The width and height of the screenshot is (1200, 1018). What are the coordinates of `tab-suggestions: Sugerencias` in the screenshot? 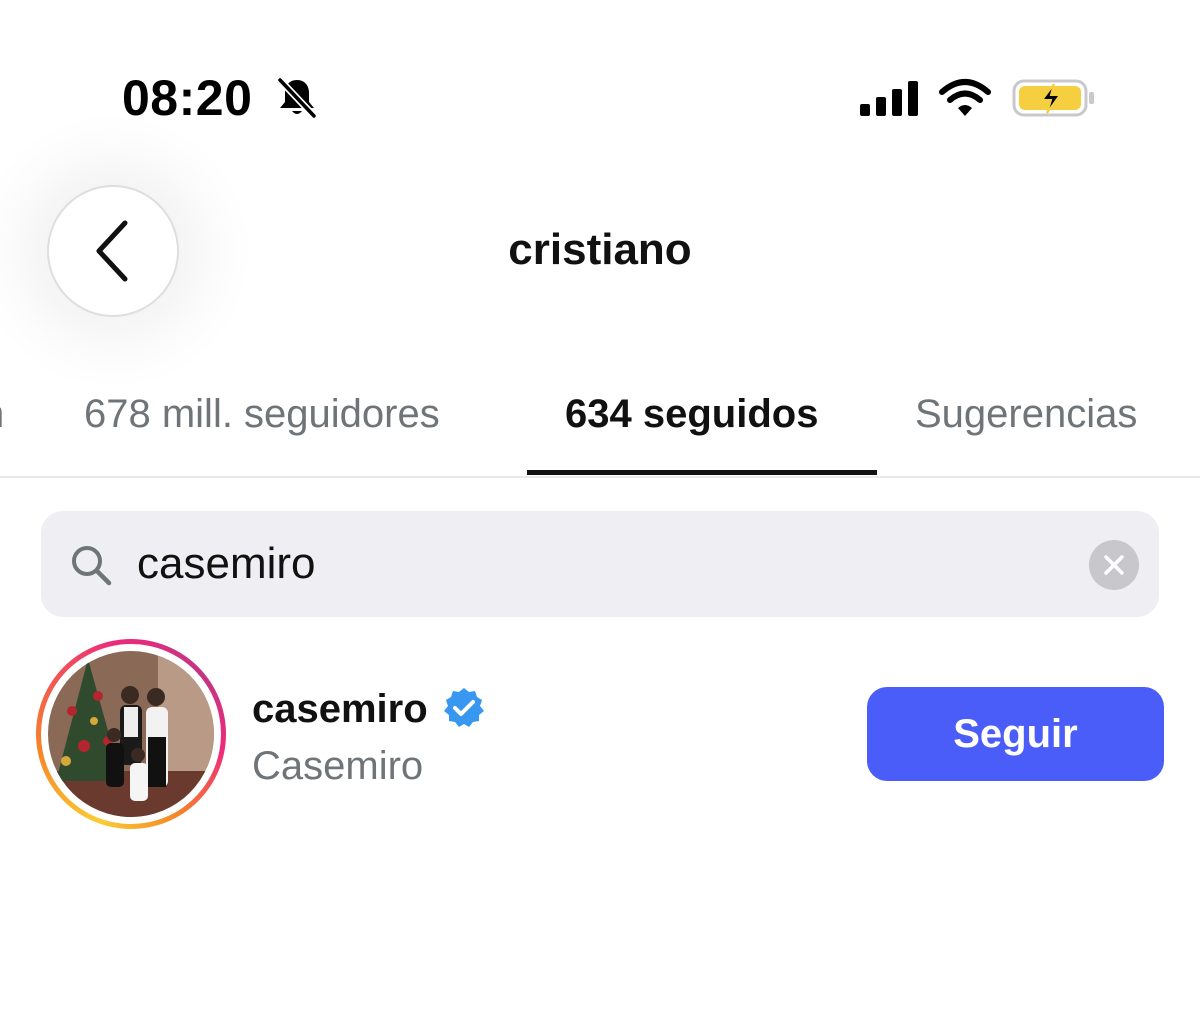 It's located at (1026, 414).